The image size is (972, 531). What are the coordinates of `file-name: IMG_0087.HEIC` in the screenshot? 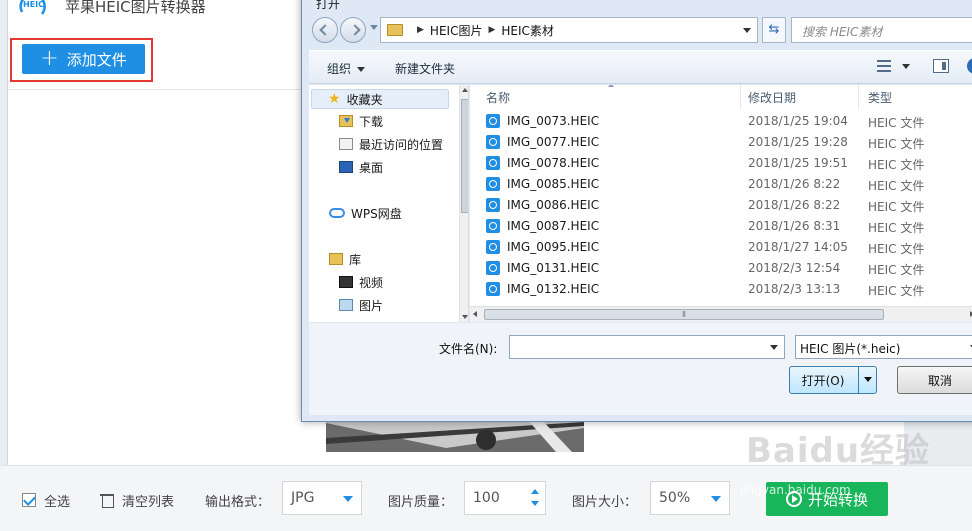 It's located at (553, 226).